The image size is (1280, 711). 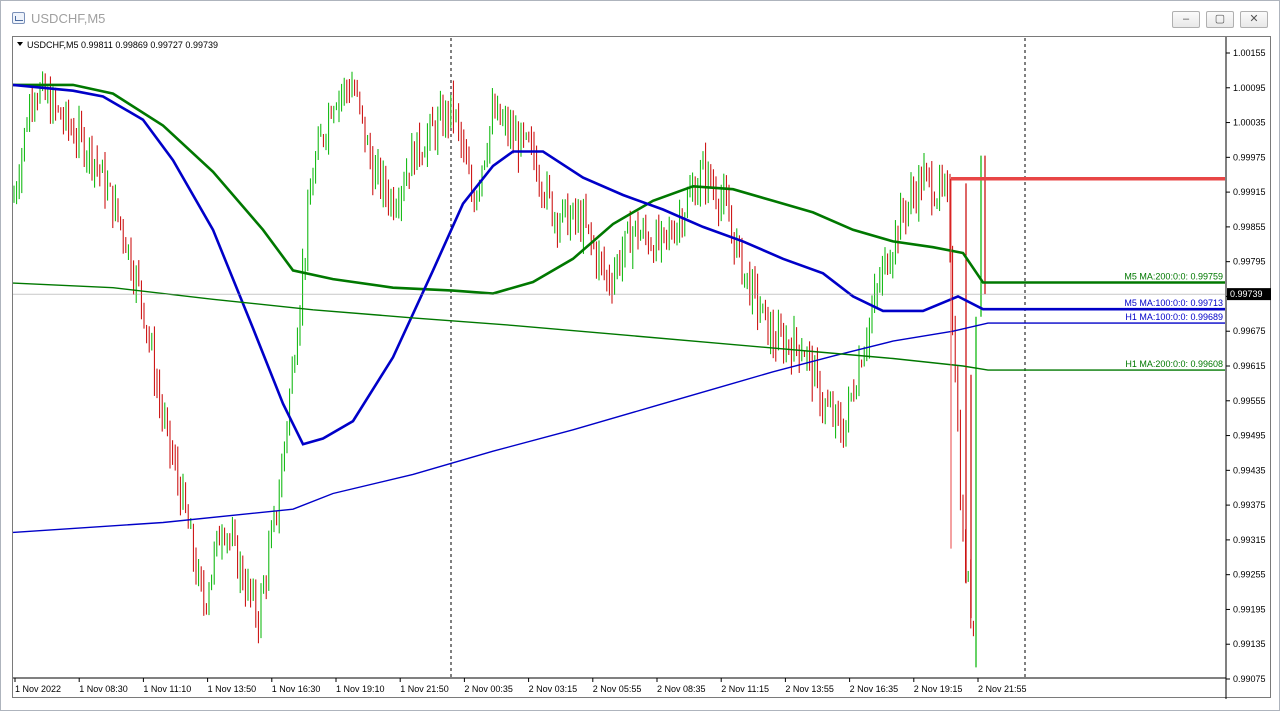 I want to click on y-tick-label: 0.99195, so click(x=1249, y=609).